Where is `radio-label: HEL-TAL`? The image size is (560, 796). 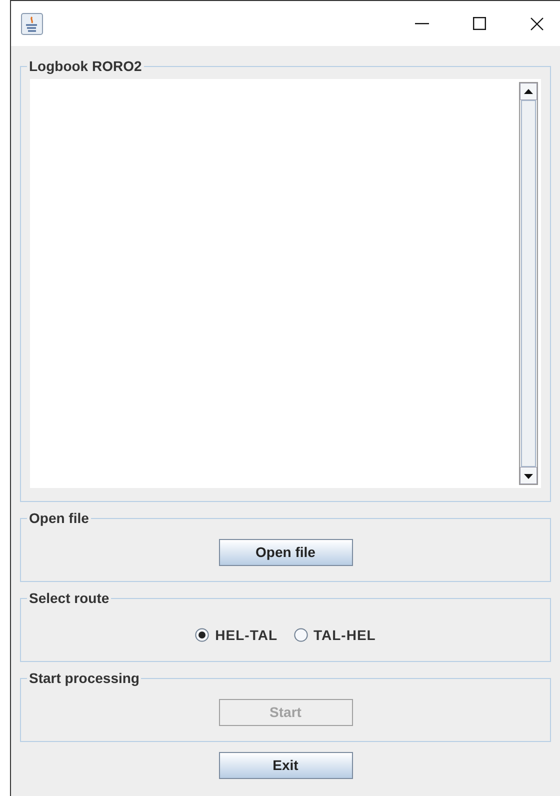
radio-label: HEL-TAL is located at coordinates (246, 635).